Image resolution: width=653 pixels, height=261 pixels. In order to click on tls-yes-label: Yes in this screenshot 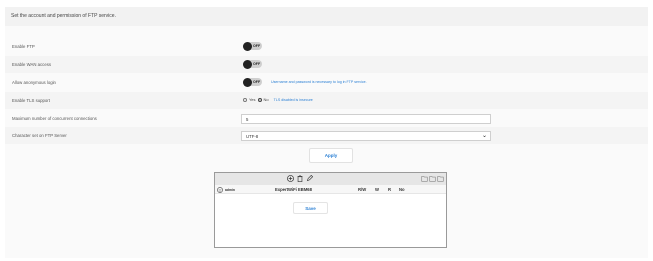, I will do `click(252, 99)`.